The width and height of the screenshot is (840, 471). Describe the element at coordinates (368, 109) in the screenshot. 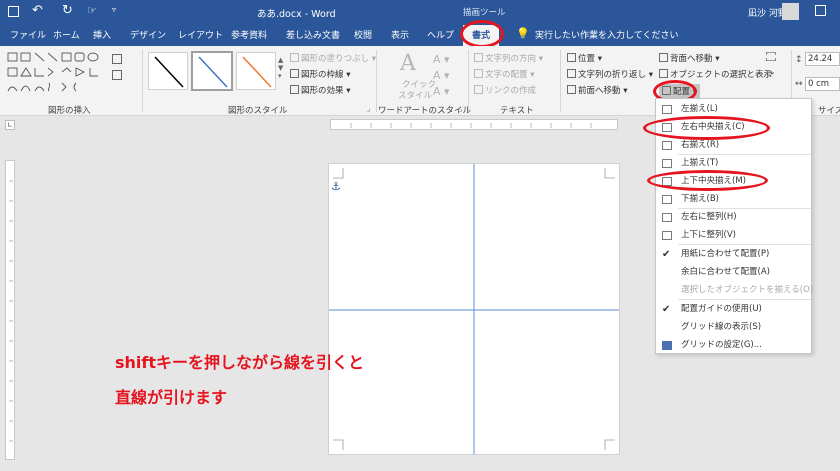

I see `shape-styles-launcher-icon: ⌟` at that location.